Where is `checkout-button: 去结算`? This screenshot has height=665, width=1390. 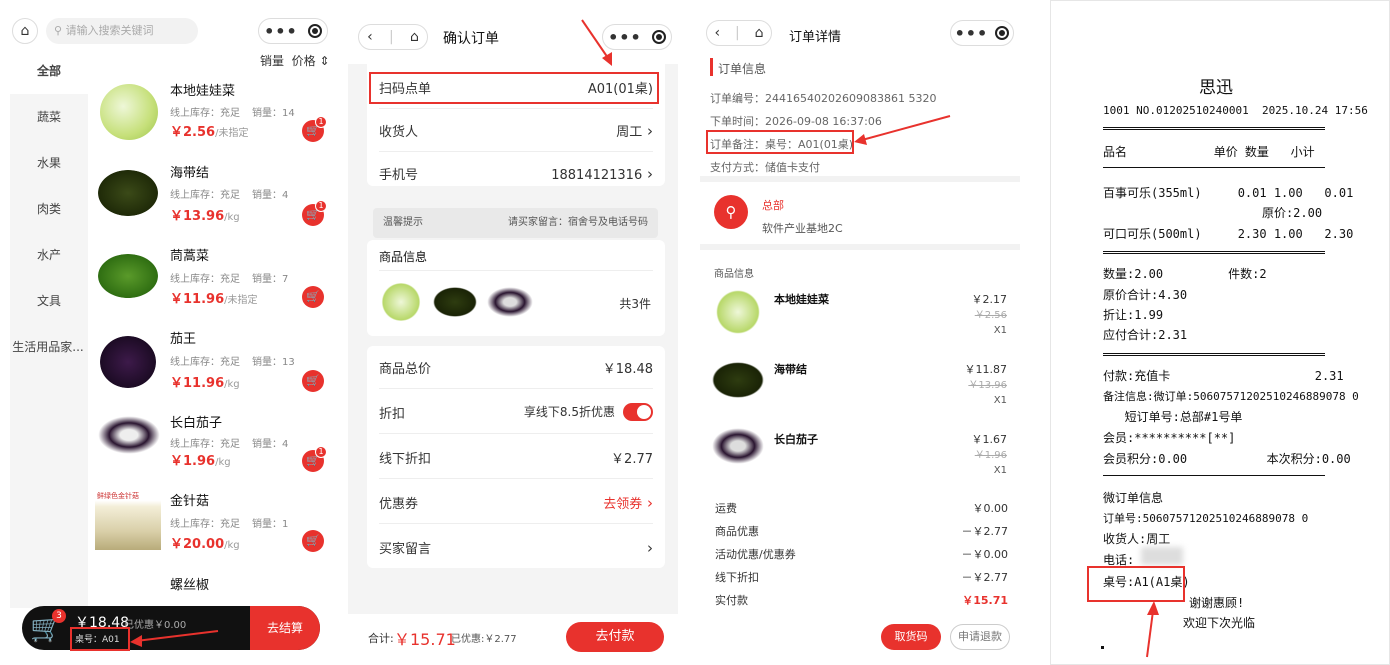
checkout-button: 去结算 is located at coordinates (285, 628).